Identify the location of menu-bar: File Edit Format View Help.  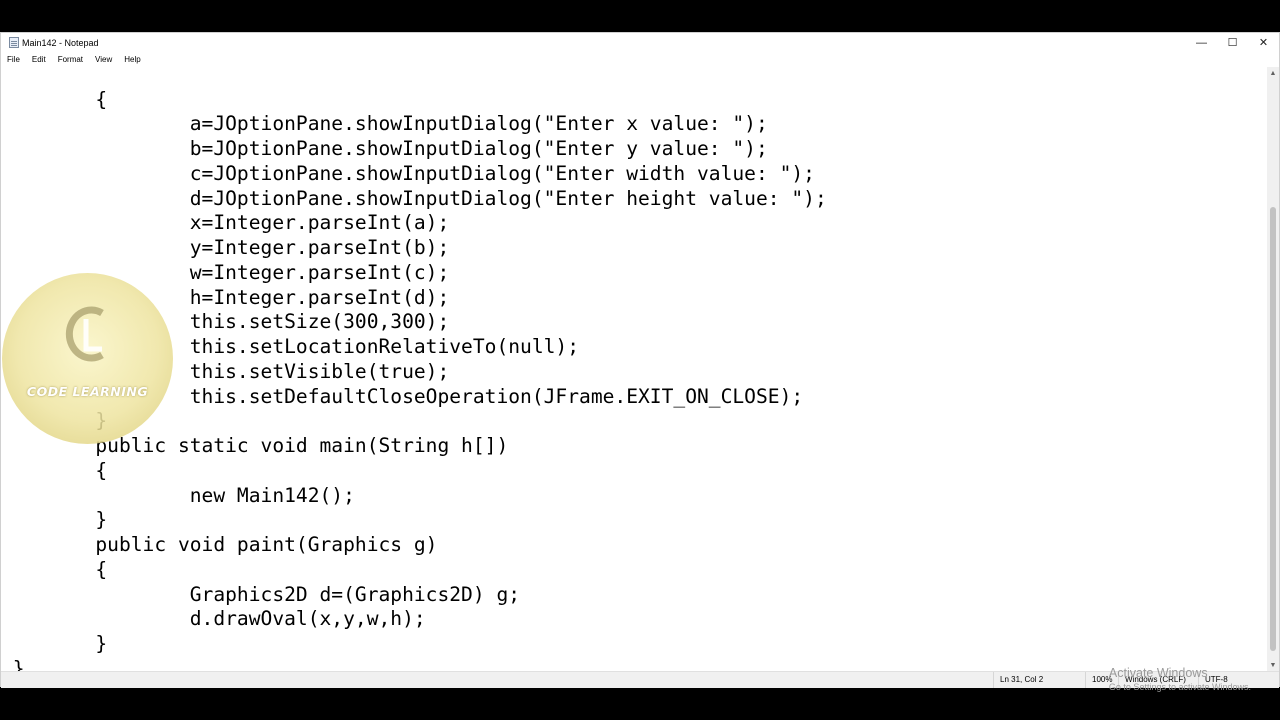
(640, 59).